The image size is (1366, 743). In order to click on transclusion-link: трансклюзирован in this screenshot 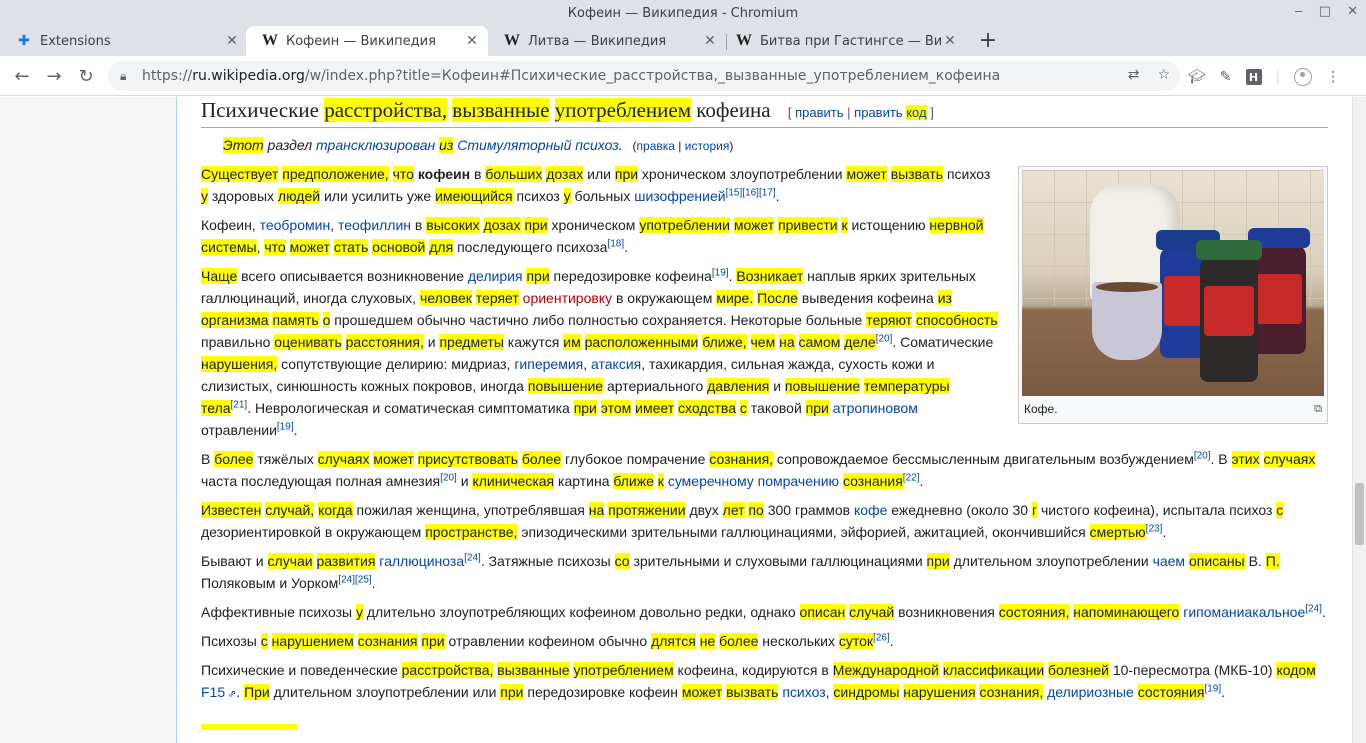, I will do `click(375, 145)`.